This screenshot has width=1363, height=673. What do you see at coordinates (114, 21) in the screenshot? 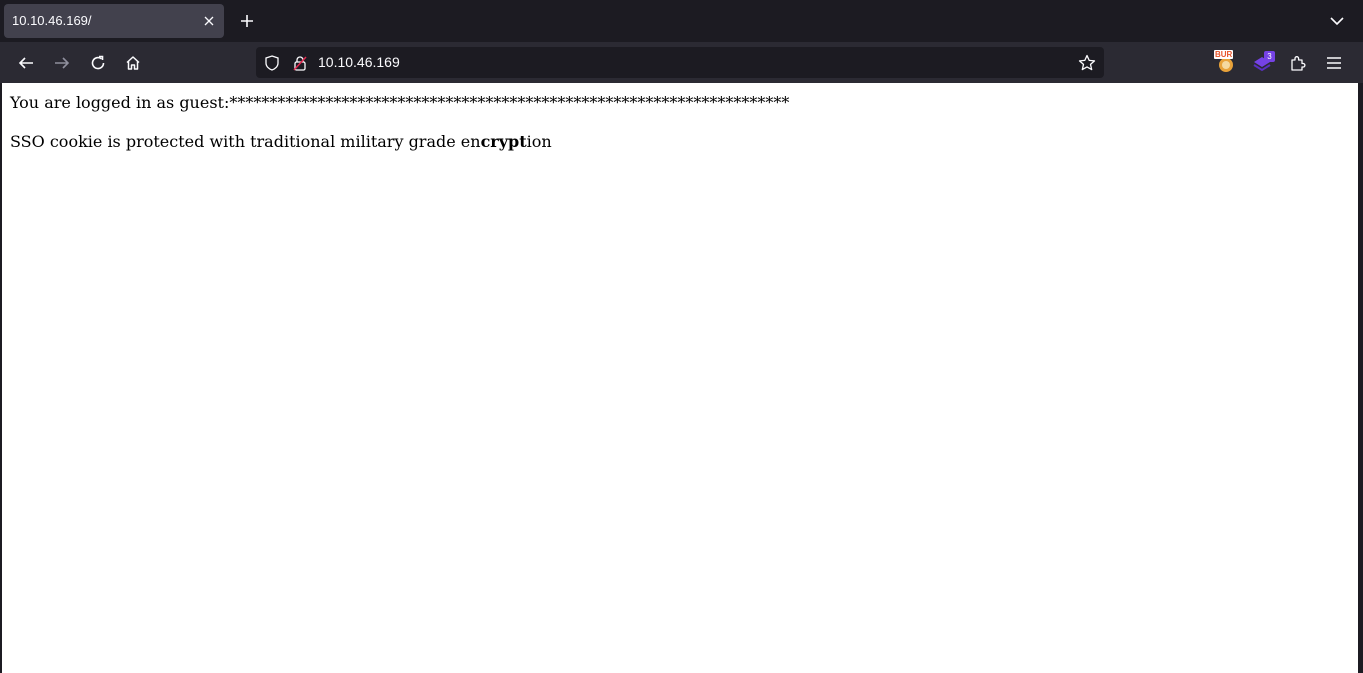
I see `tab-active: 10.10.46.169/` at bounding box center [114, 21].